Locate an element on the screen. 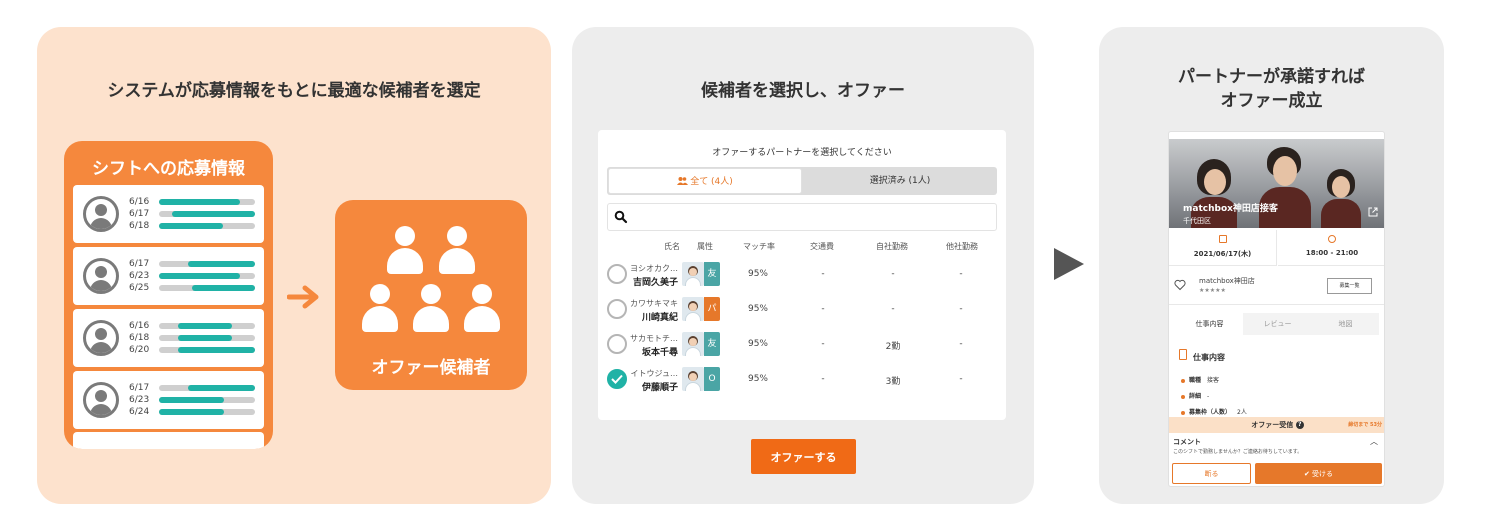  table-row: カワサキマキ 川崎真紀 パ 95% - - - is located at coordinates (802, 309).